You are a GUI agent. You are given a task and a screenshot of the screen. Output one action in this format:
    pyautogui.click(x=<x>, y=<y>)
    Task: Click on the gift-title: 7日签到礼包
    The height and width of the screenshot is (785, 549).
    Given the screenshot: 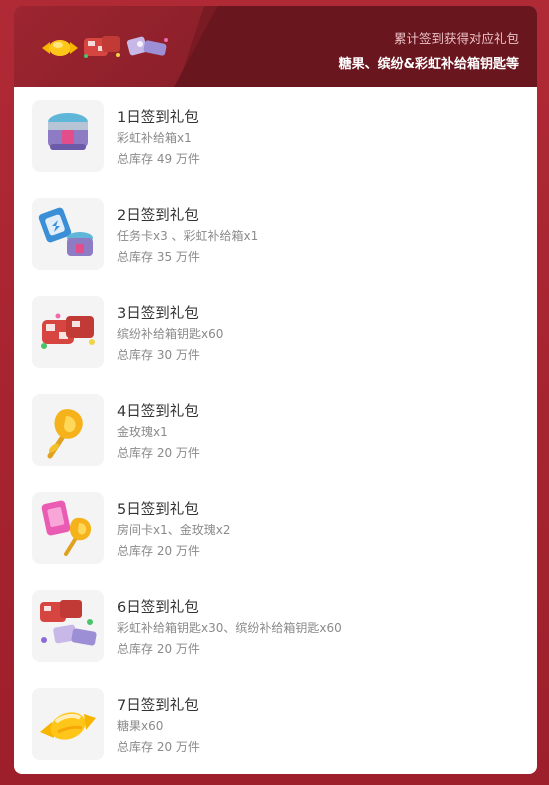 What is the action you would take?
    pyautogui.click(x=158, y=706)
    